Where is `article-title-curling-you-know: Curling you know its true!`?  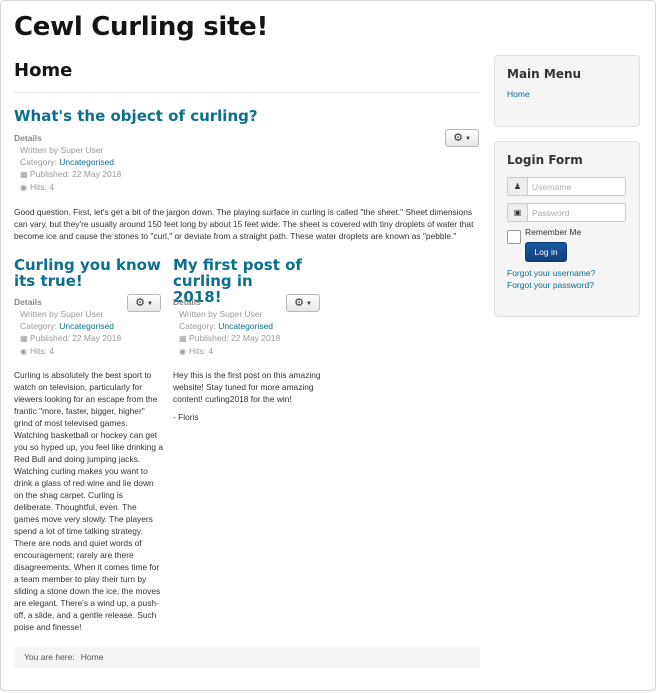 article-title-curling-you-know: Curling you know its true! is located at coordinates (88, 273).